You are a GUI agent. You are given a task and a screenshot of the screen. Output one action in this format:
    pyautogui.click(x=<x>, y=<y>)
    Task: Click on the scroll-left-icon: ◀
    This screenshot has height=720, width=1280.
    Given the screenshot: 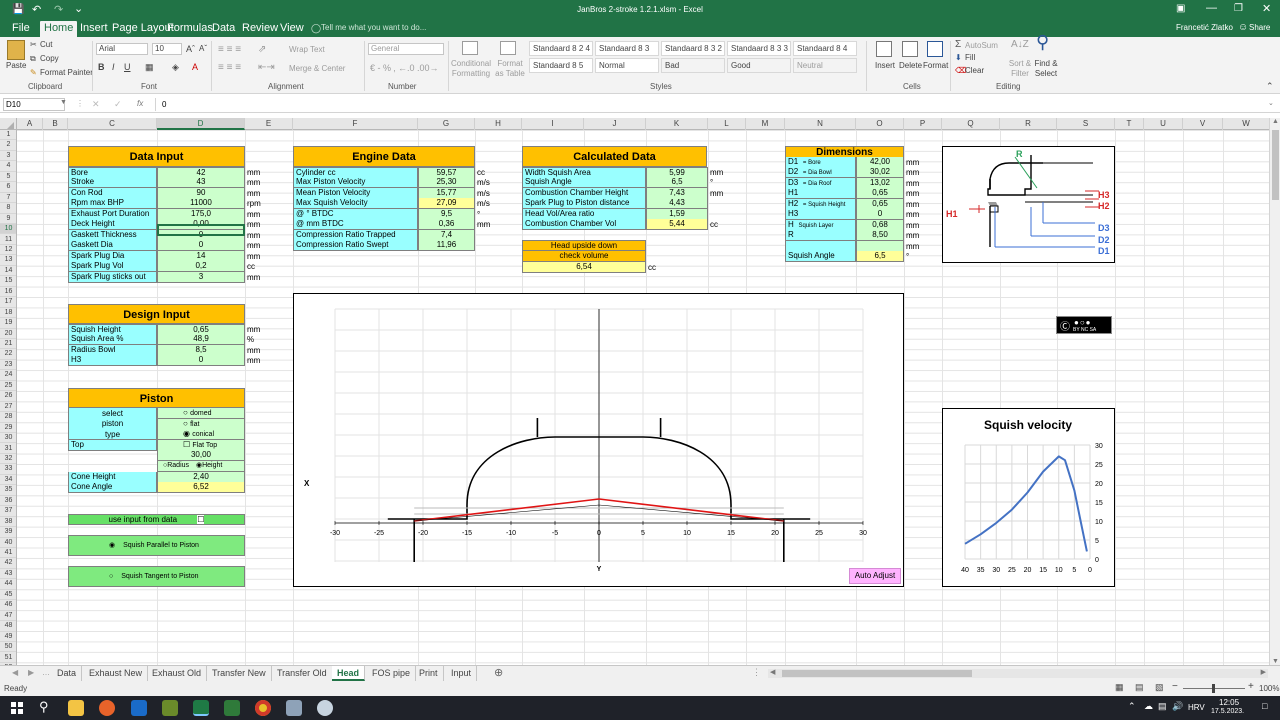 What is the action you would take?
    pyautogui.click(x=772, y=672)
    